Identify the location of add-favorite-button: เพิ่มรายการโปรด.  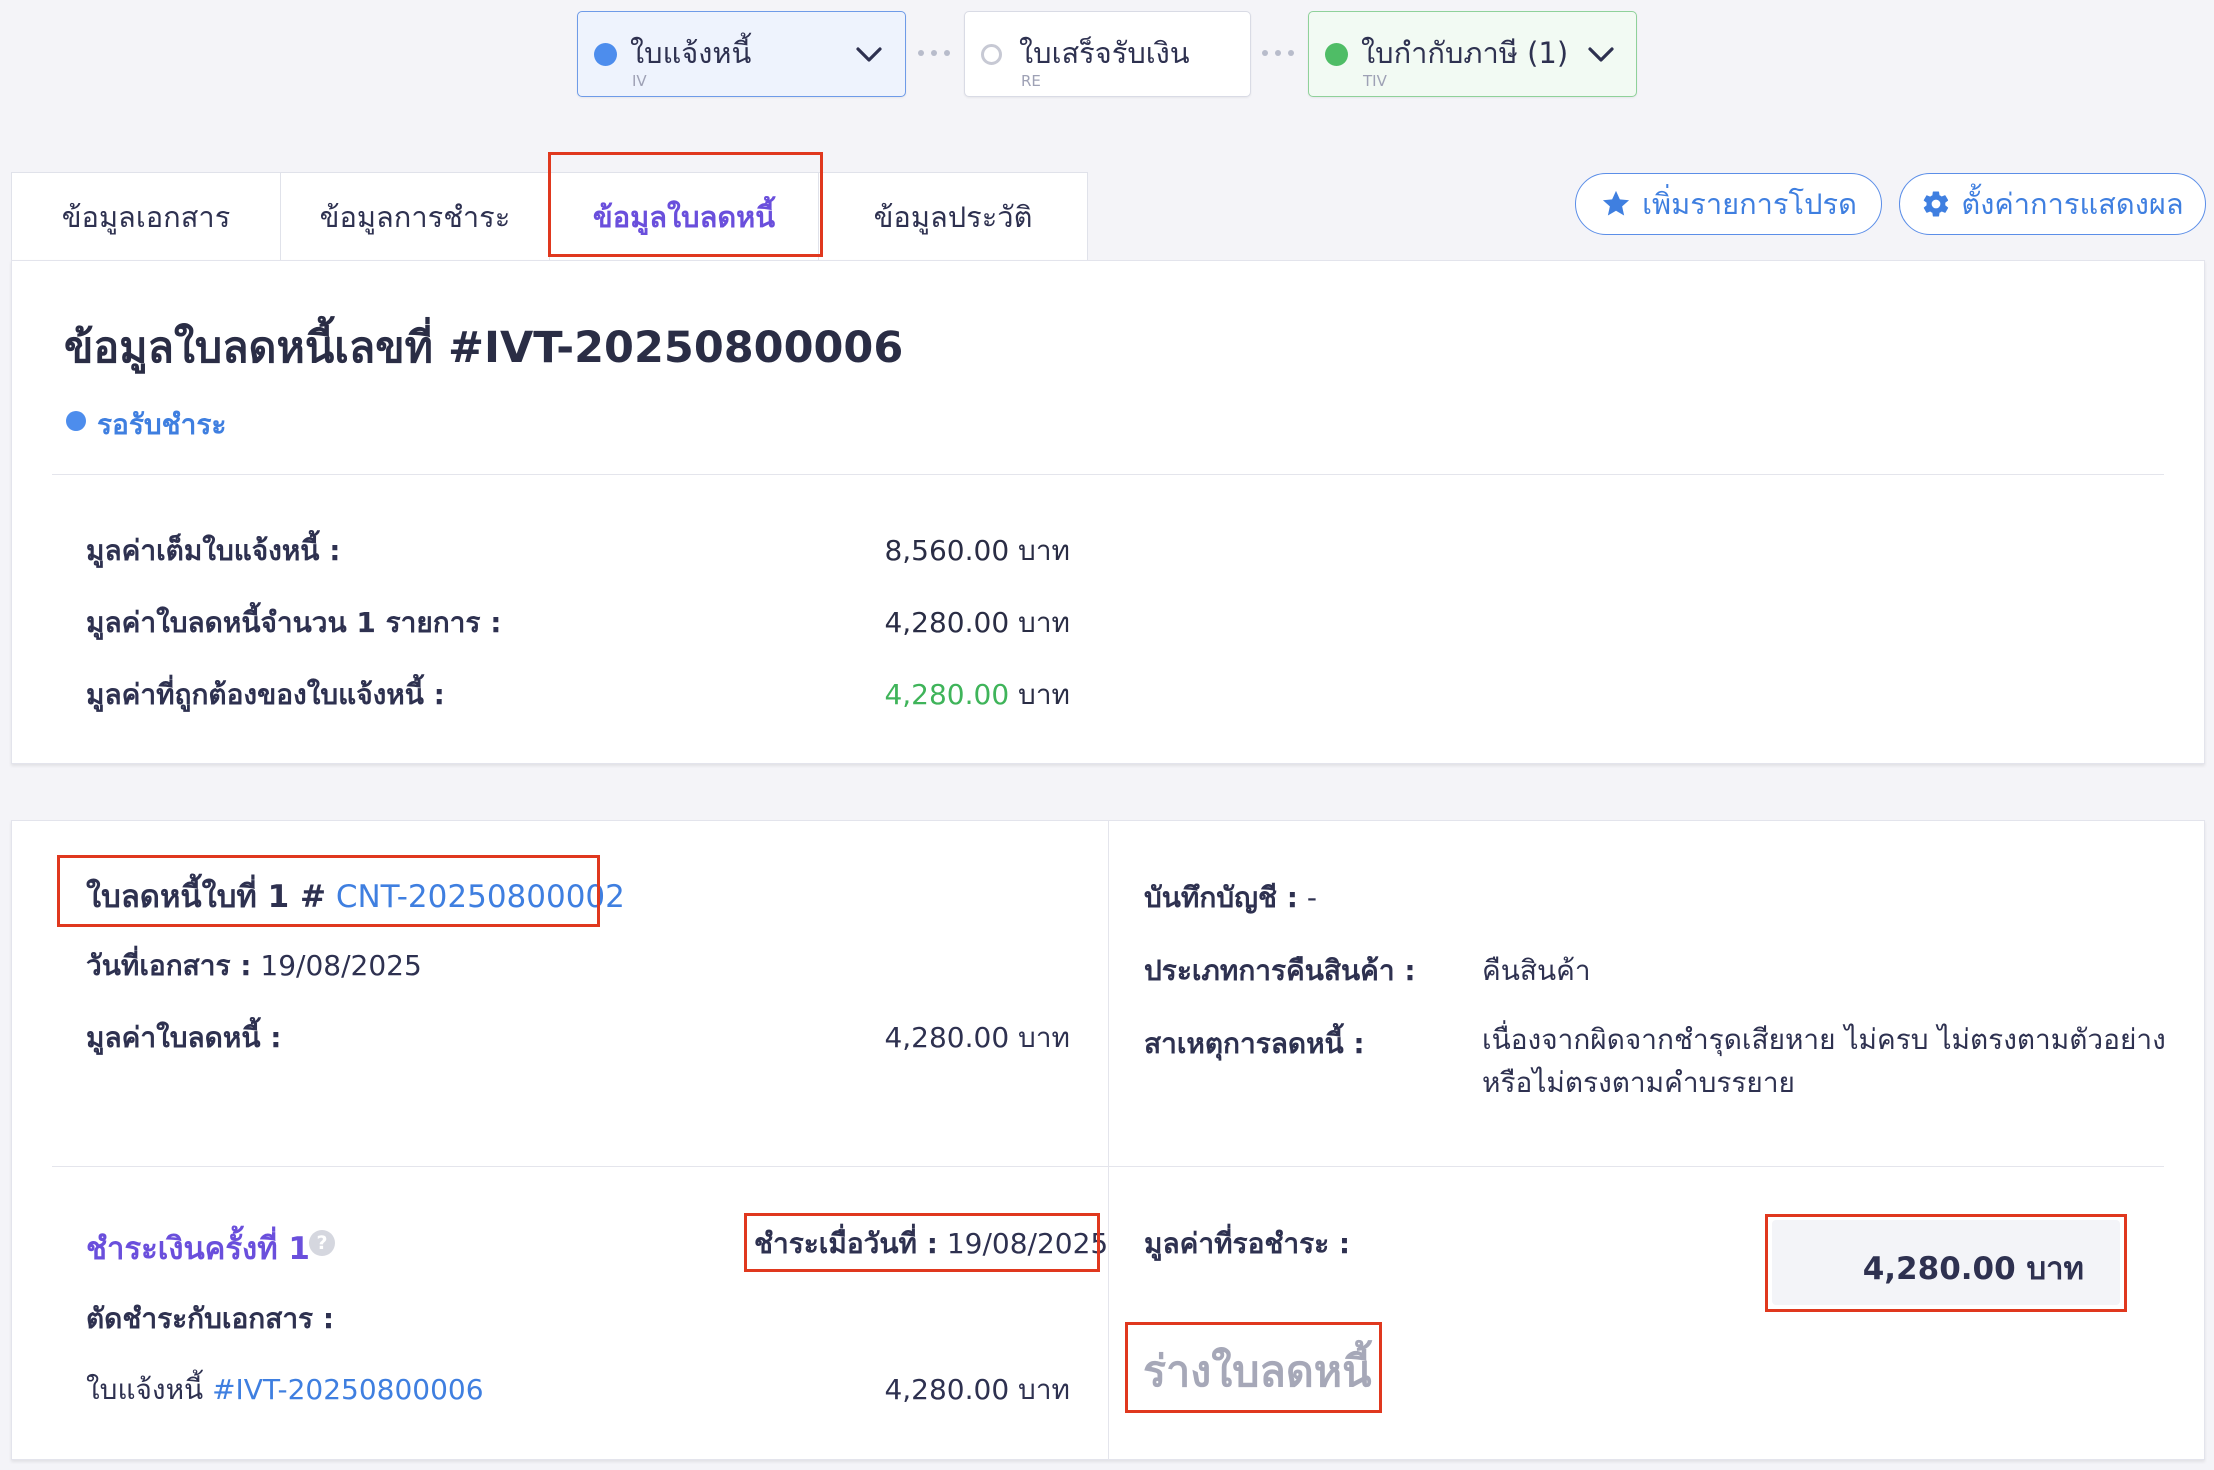
(1728, 204).